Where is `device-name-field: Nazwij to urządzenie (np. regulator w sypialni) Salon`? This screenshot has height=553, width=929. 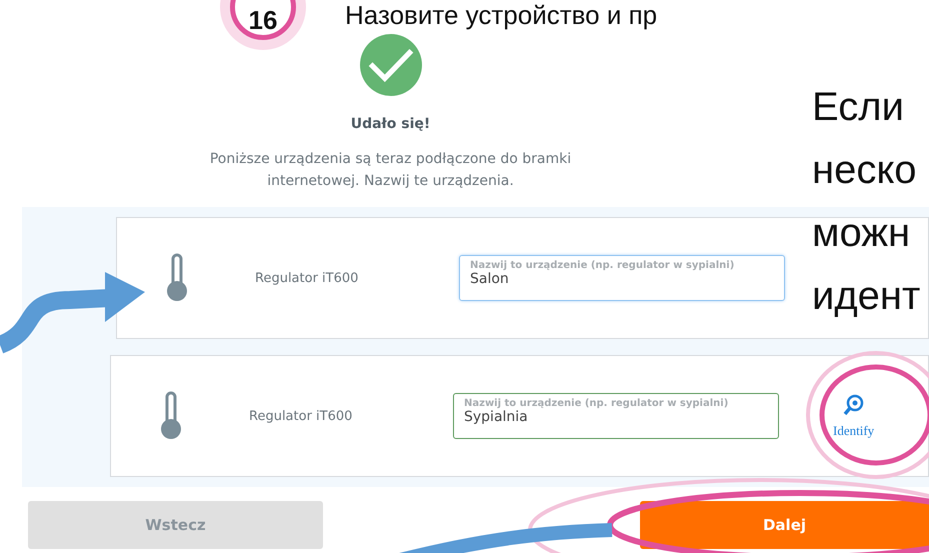
device-name-field: Nazwij to urządzenie (np. regulator w sypialni) Salon is located at coordinates (622, 278).